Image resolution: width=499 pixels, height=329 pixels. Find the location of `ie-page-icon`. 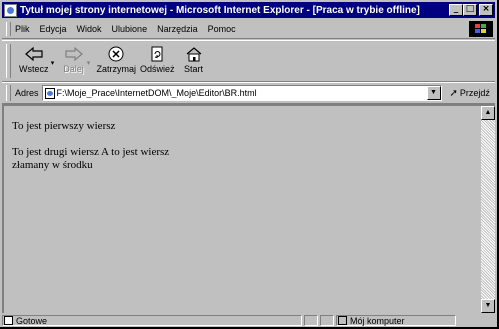

ie-page-icon is located at coordinates (10, 10).